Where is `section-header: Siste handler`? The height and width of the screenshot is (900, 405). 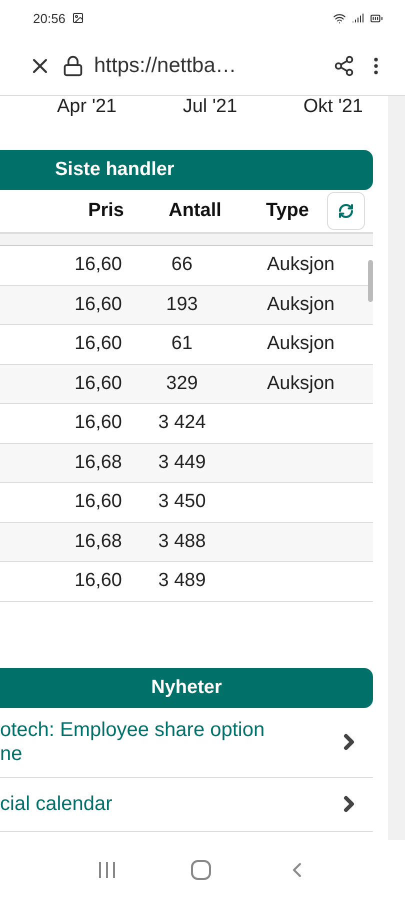 section-header: Siste handler is located at coordinates (186, 170).